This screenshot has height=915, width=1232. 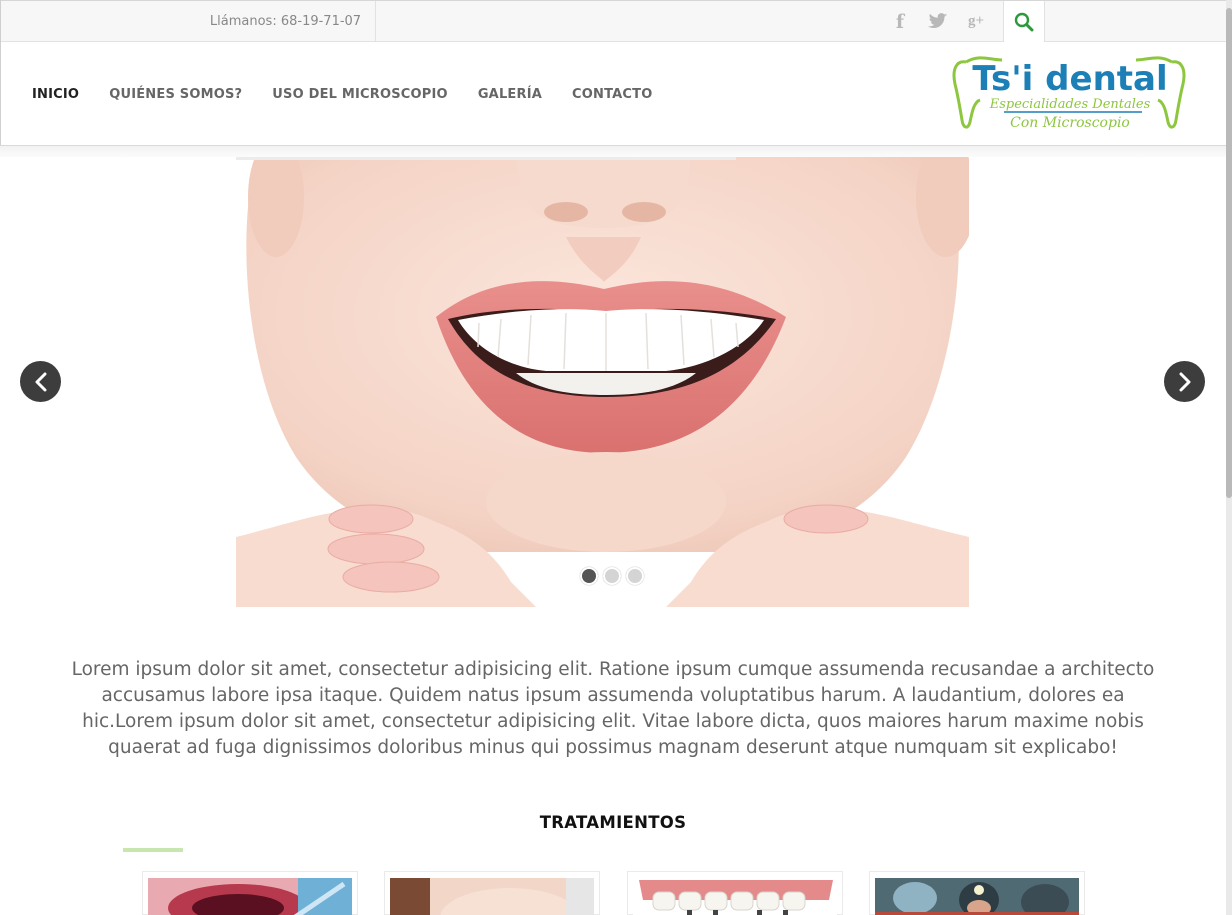 What do you see at coordinates (613, 21) in the screenshot?
I see `top-bar: Llámanos: 68-19-71-07 f g+` at bounding box center [613, 21].